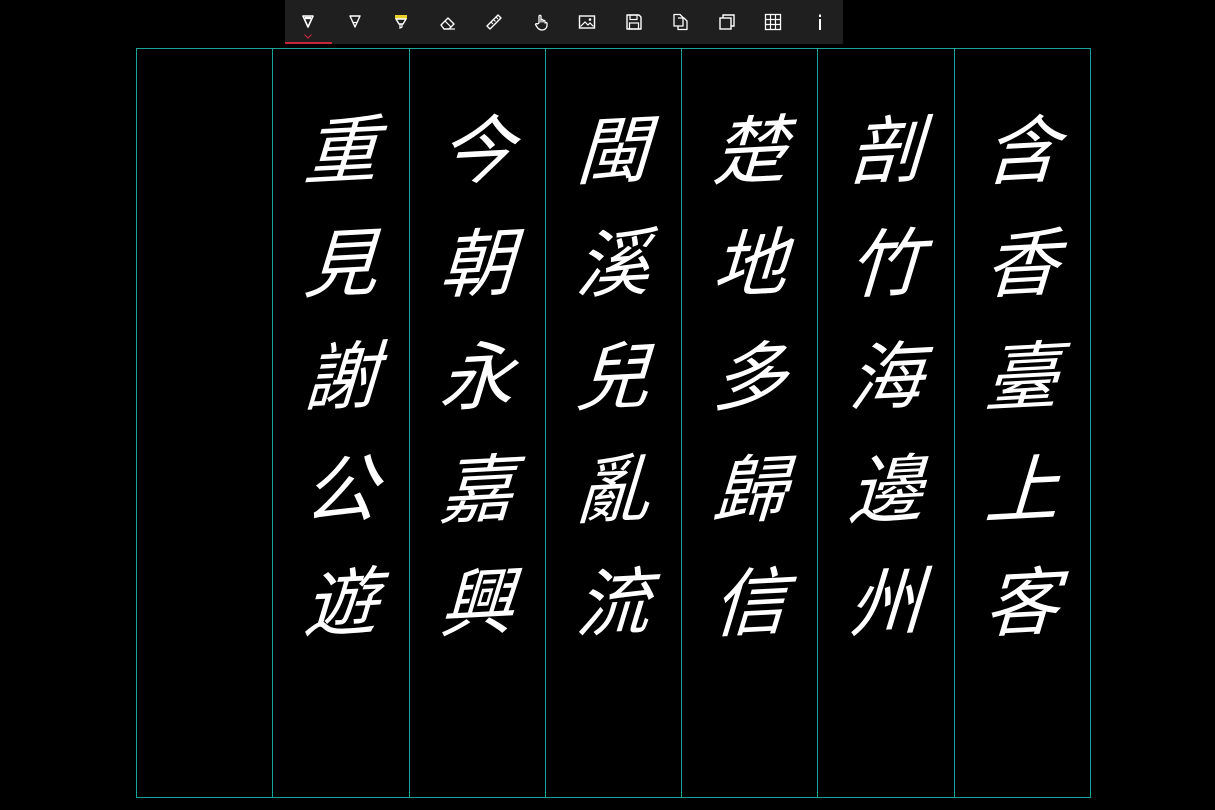 The image size is (1215, 810). I want to click on calligraphy-character: 多, so click(750, 378).